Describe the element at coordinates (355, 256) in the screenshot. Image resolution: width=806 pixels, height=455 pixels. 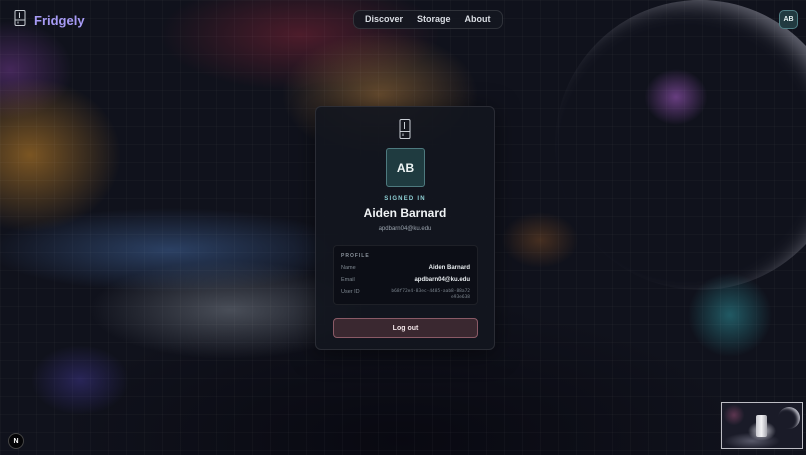
I see `profile-title: PROFILE` at that location.